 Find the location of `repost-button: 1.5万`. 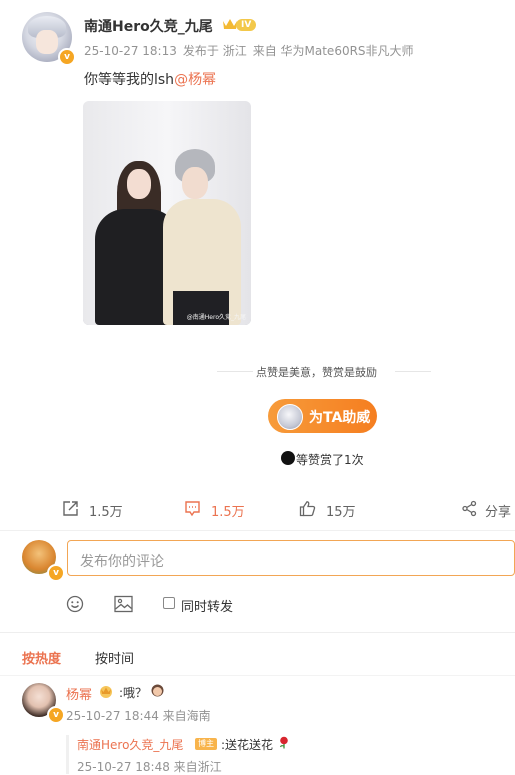

repost-button: 1.5万 is located at coordinates (102, 510).